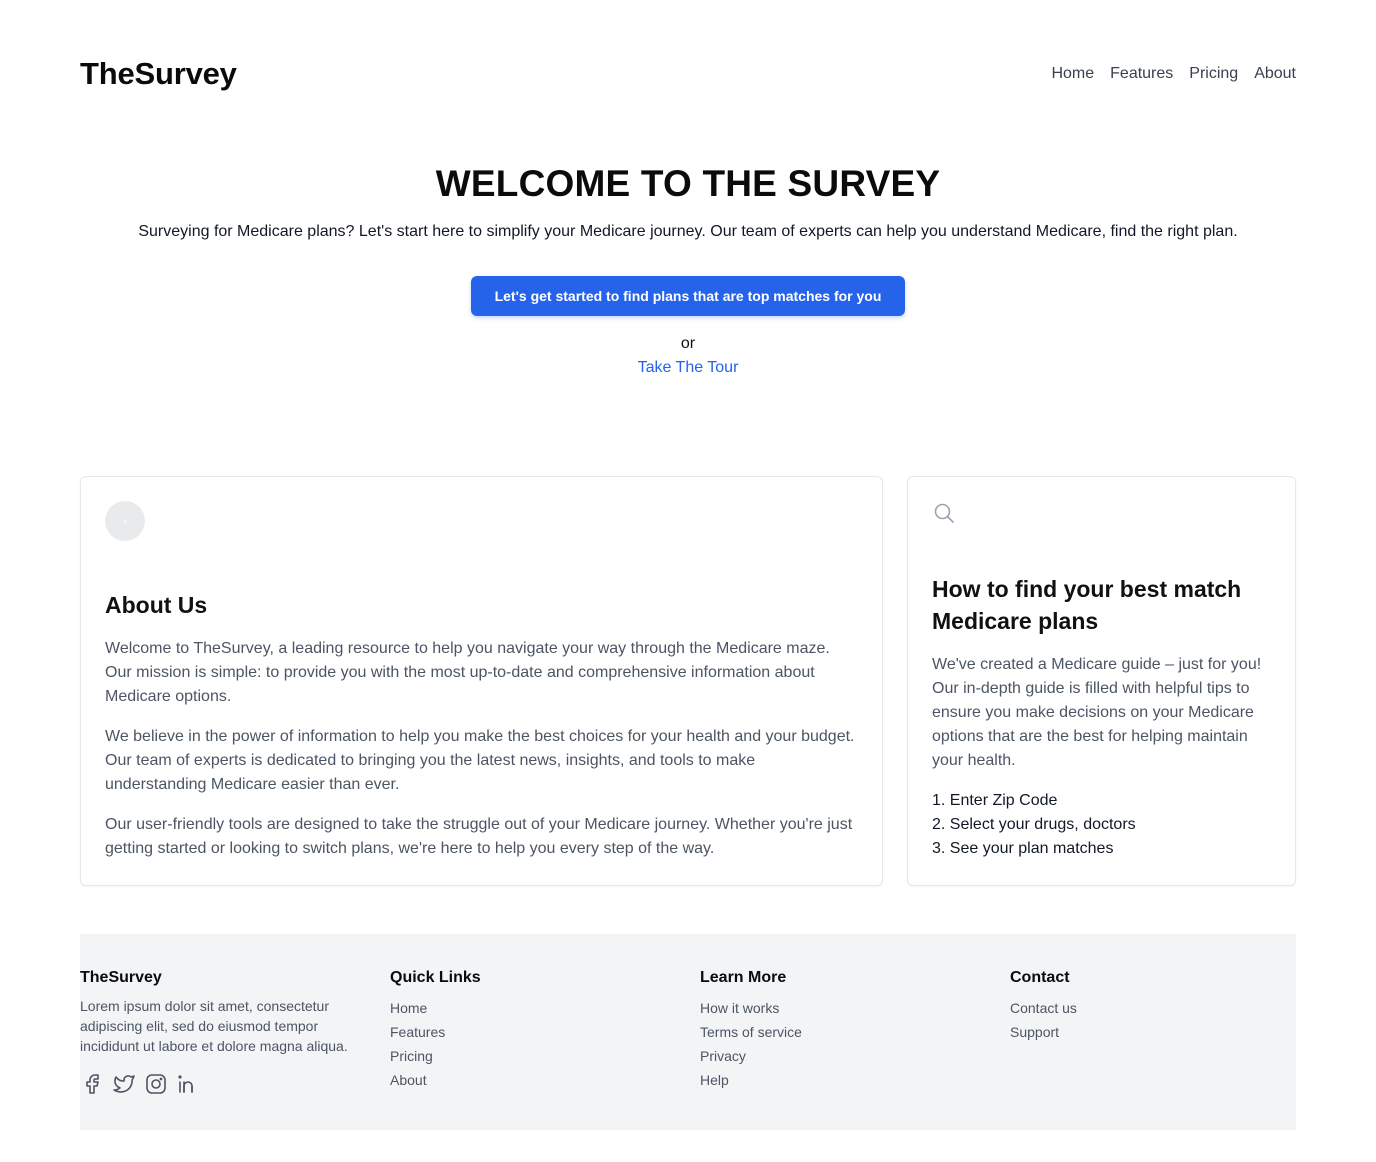 This screenshot has height=1162, width=1376. Describe the element at coordinates (156, 1084) in the screenshot. I see `instagram-icon` at that location.